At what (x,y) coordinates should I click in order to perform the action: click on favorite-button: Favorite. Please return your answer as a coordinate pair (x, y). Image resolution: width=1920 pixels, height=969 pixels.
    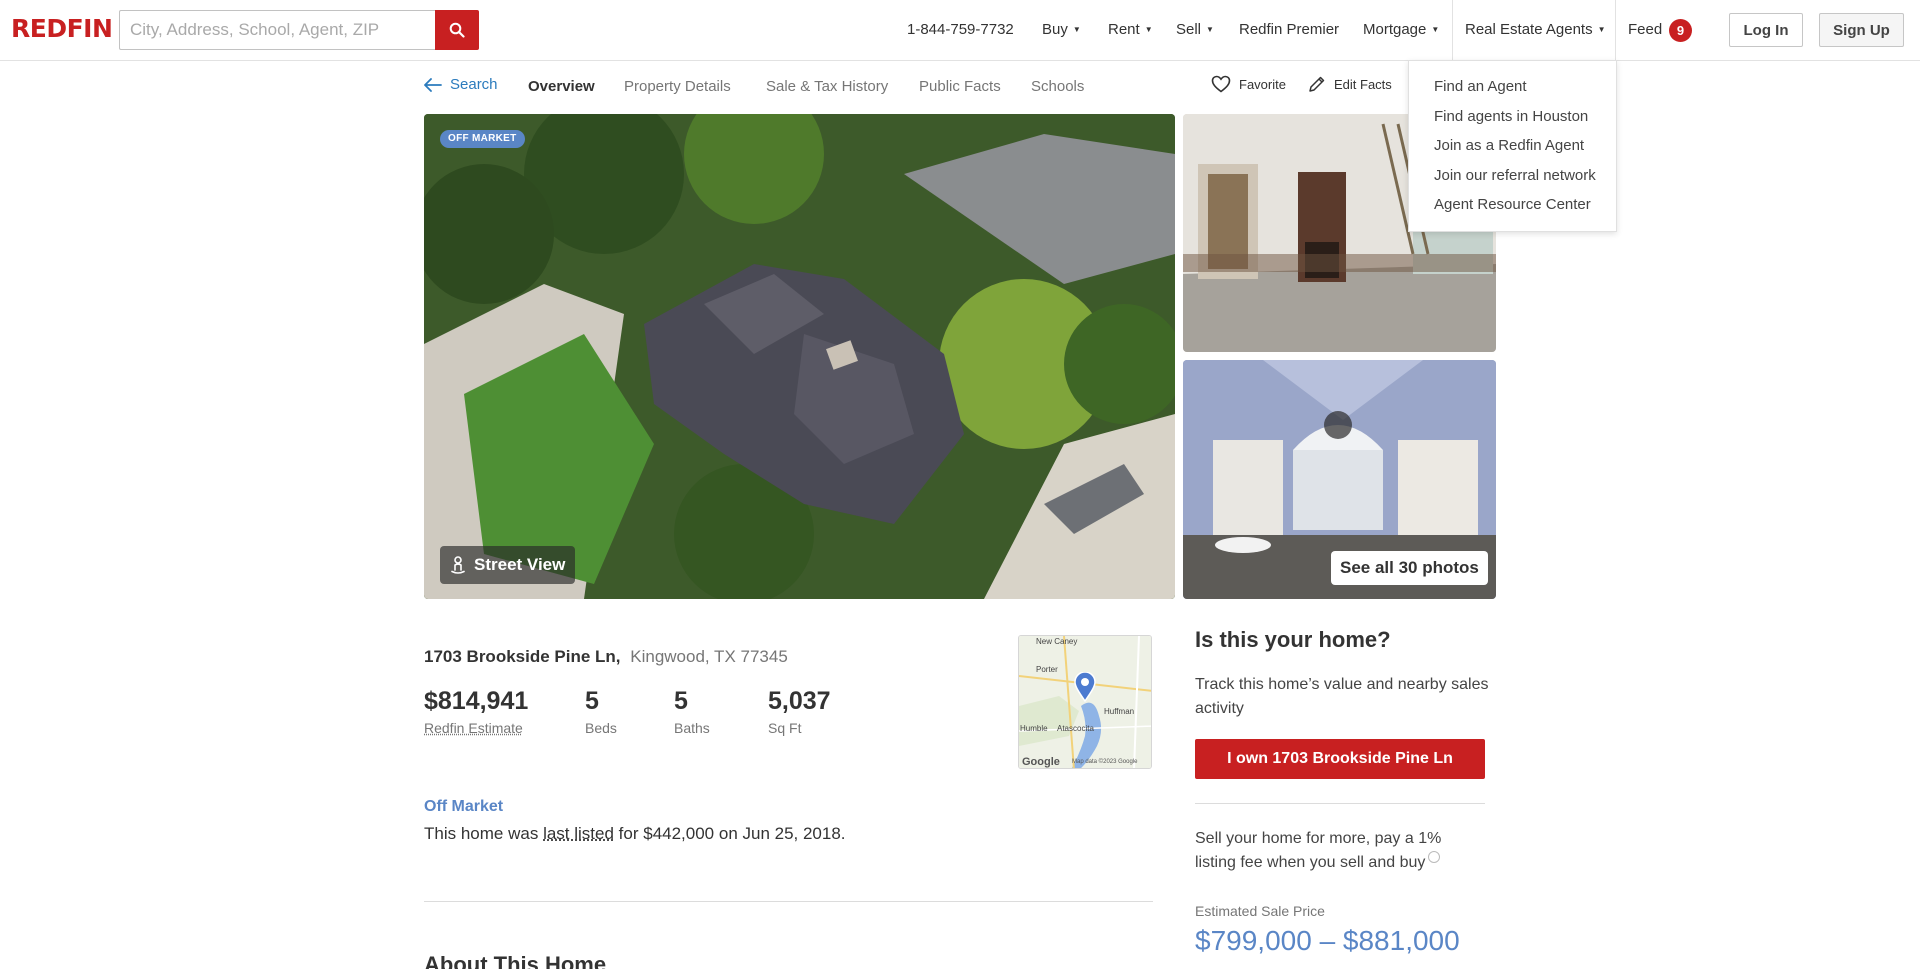
    Looking at the image, I should click on (1248, 84).